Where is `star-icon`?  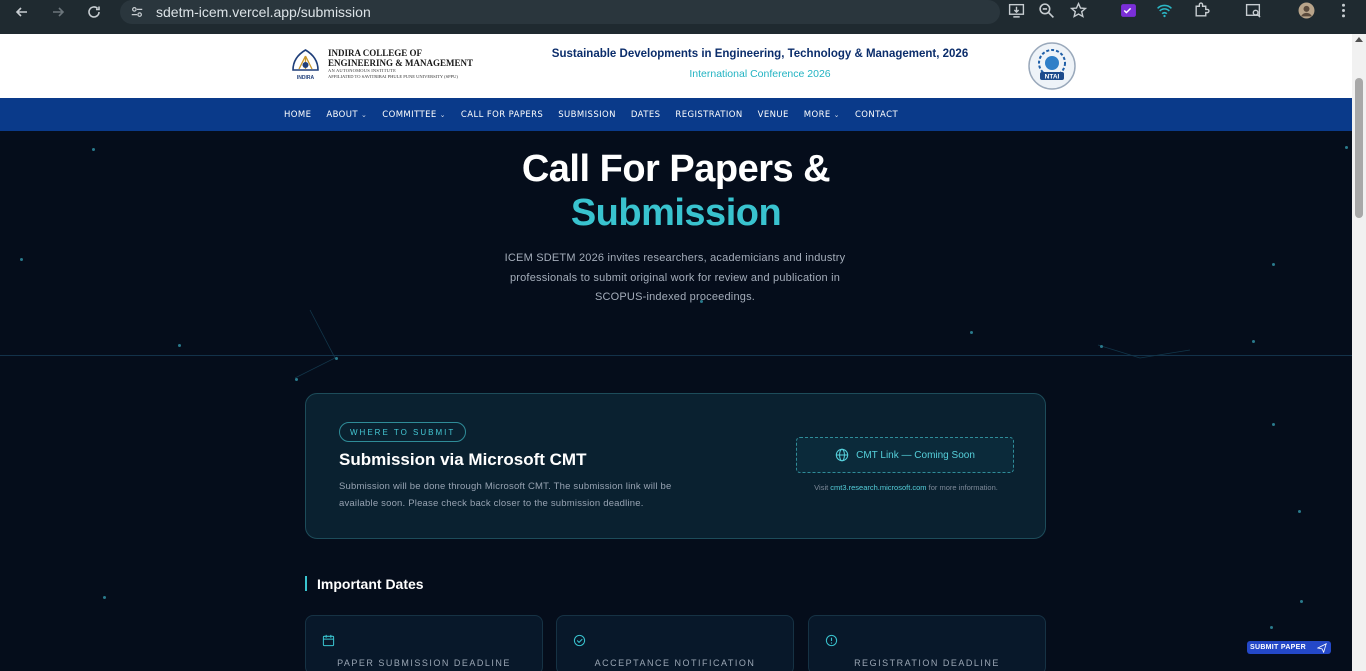 star-icon is located at coordinates (1078, 9).